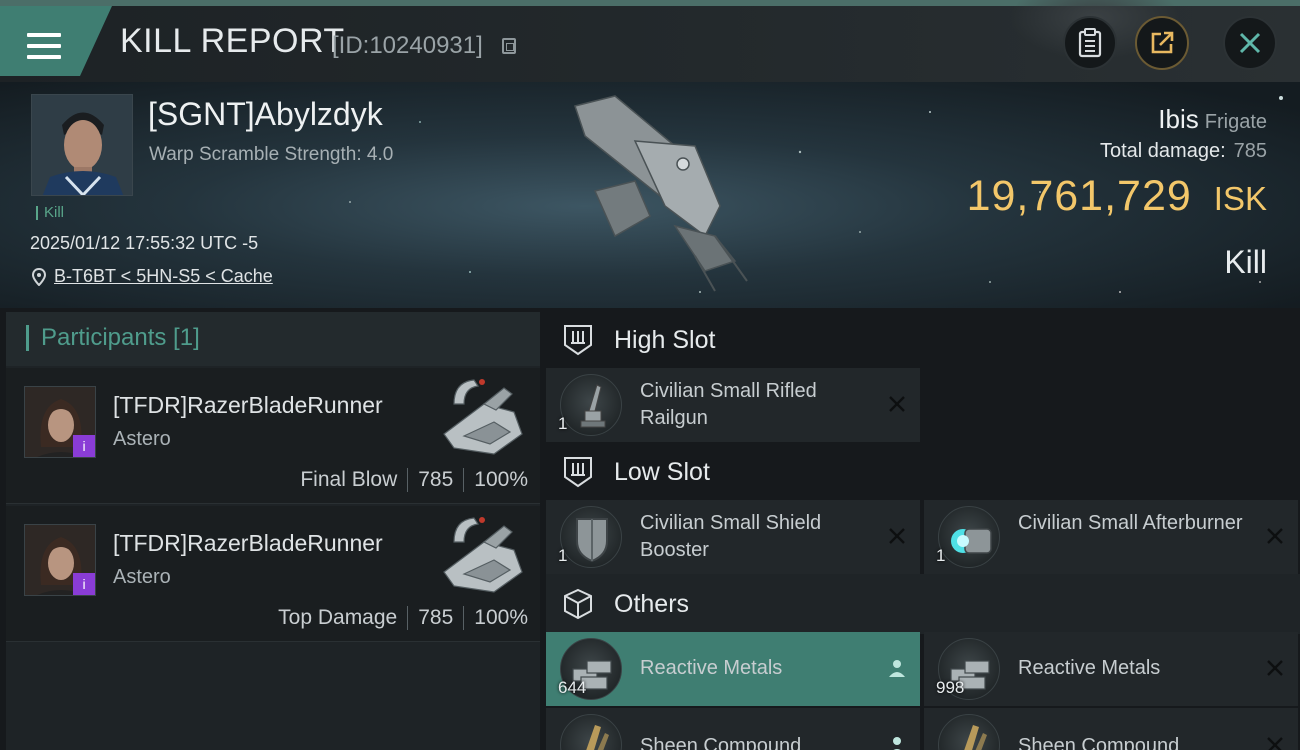  What do you see at coordinates (1245, 262) in the screenshot?
I see `result-label: Kill` at bounding box center [1245, 262].